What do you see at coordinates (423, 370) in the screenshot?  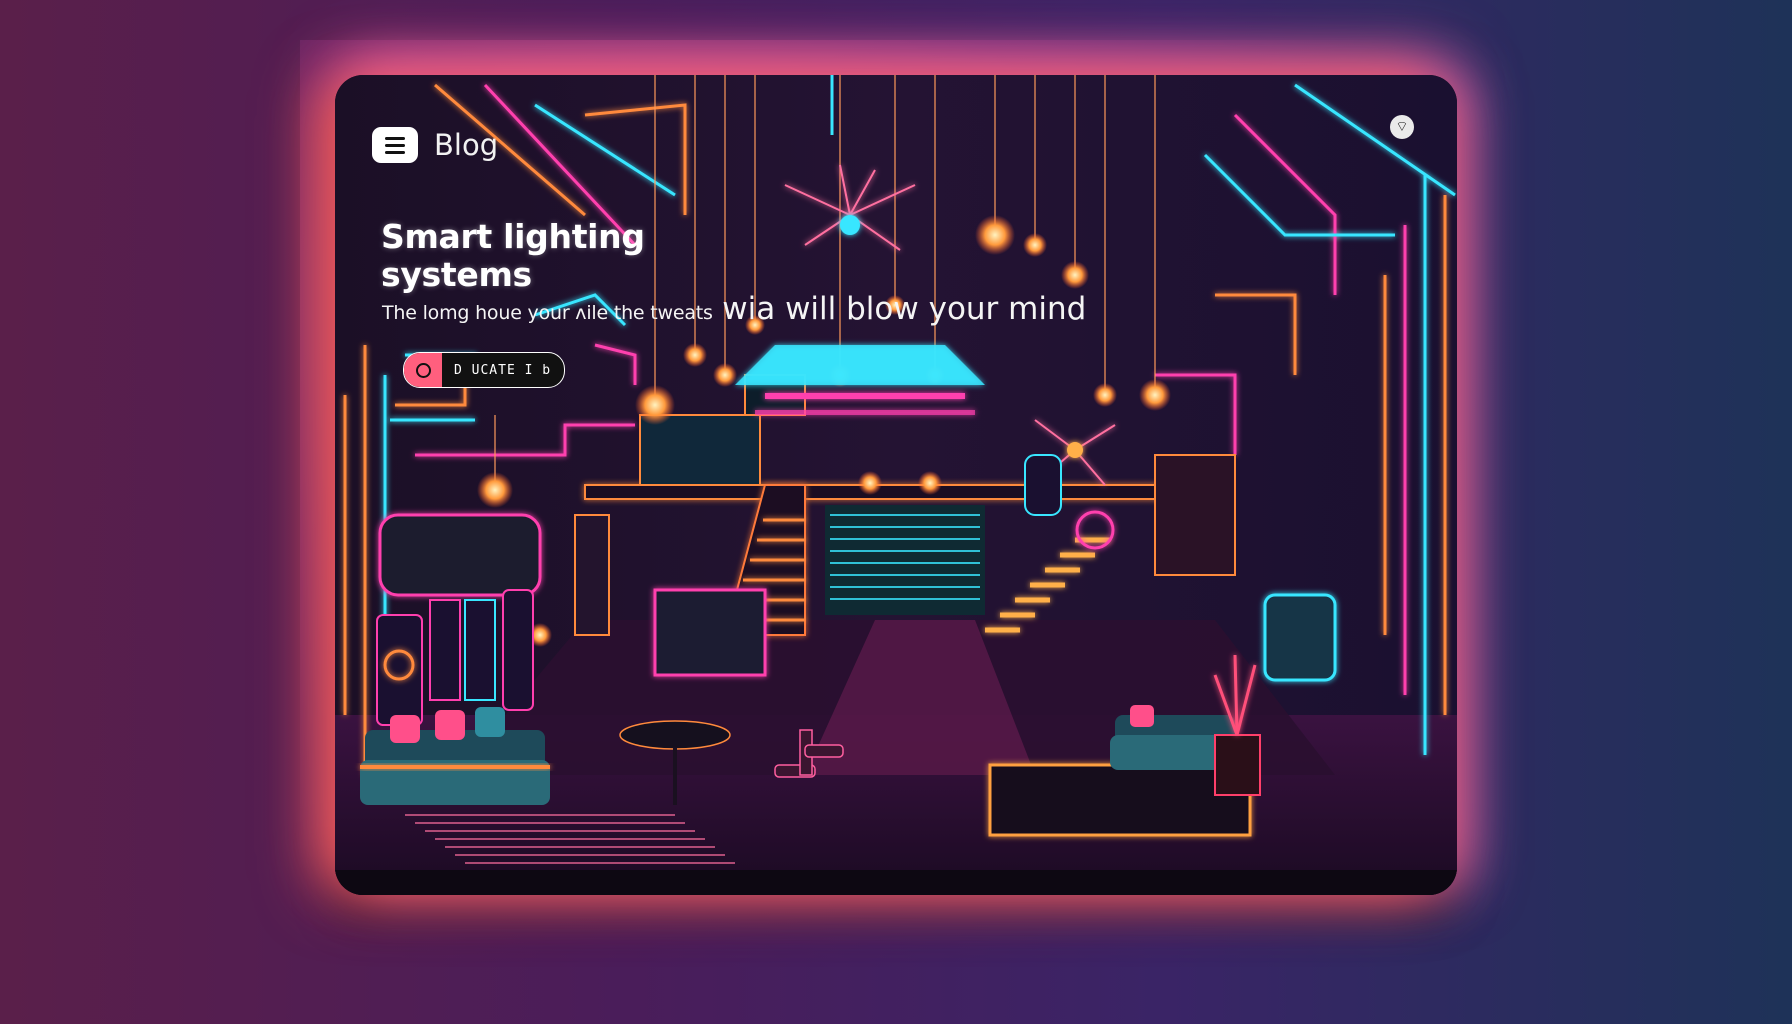 I see `record-icon` at bounding box center [423, 370].